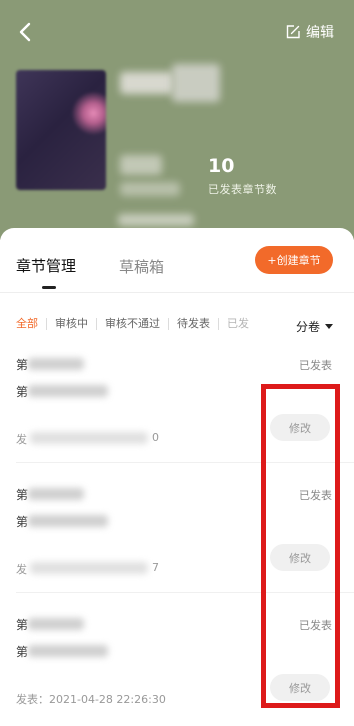 Image resolution: width=354 pixels, height=726 pixels. Describe the element at coordinates (132, 324) in the screenshot. I see `filter-rejected: 审核不通过` at that location.